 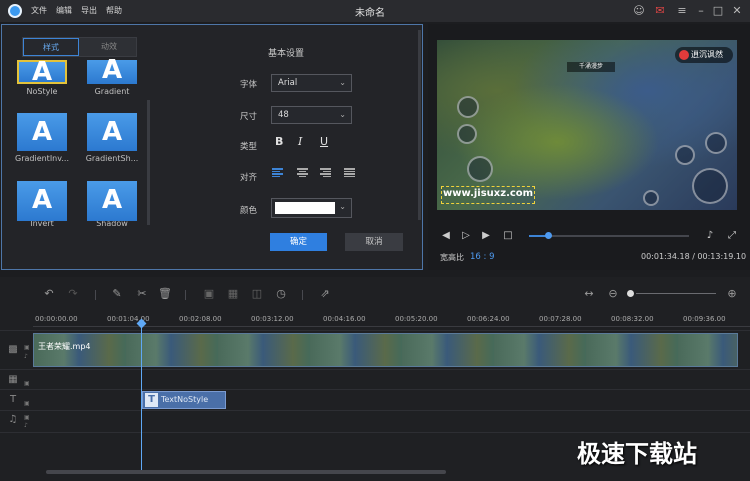 I want to click on video-clip, so click(x=385, y=350).